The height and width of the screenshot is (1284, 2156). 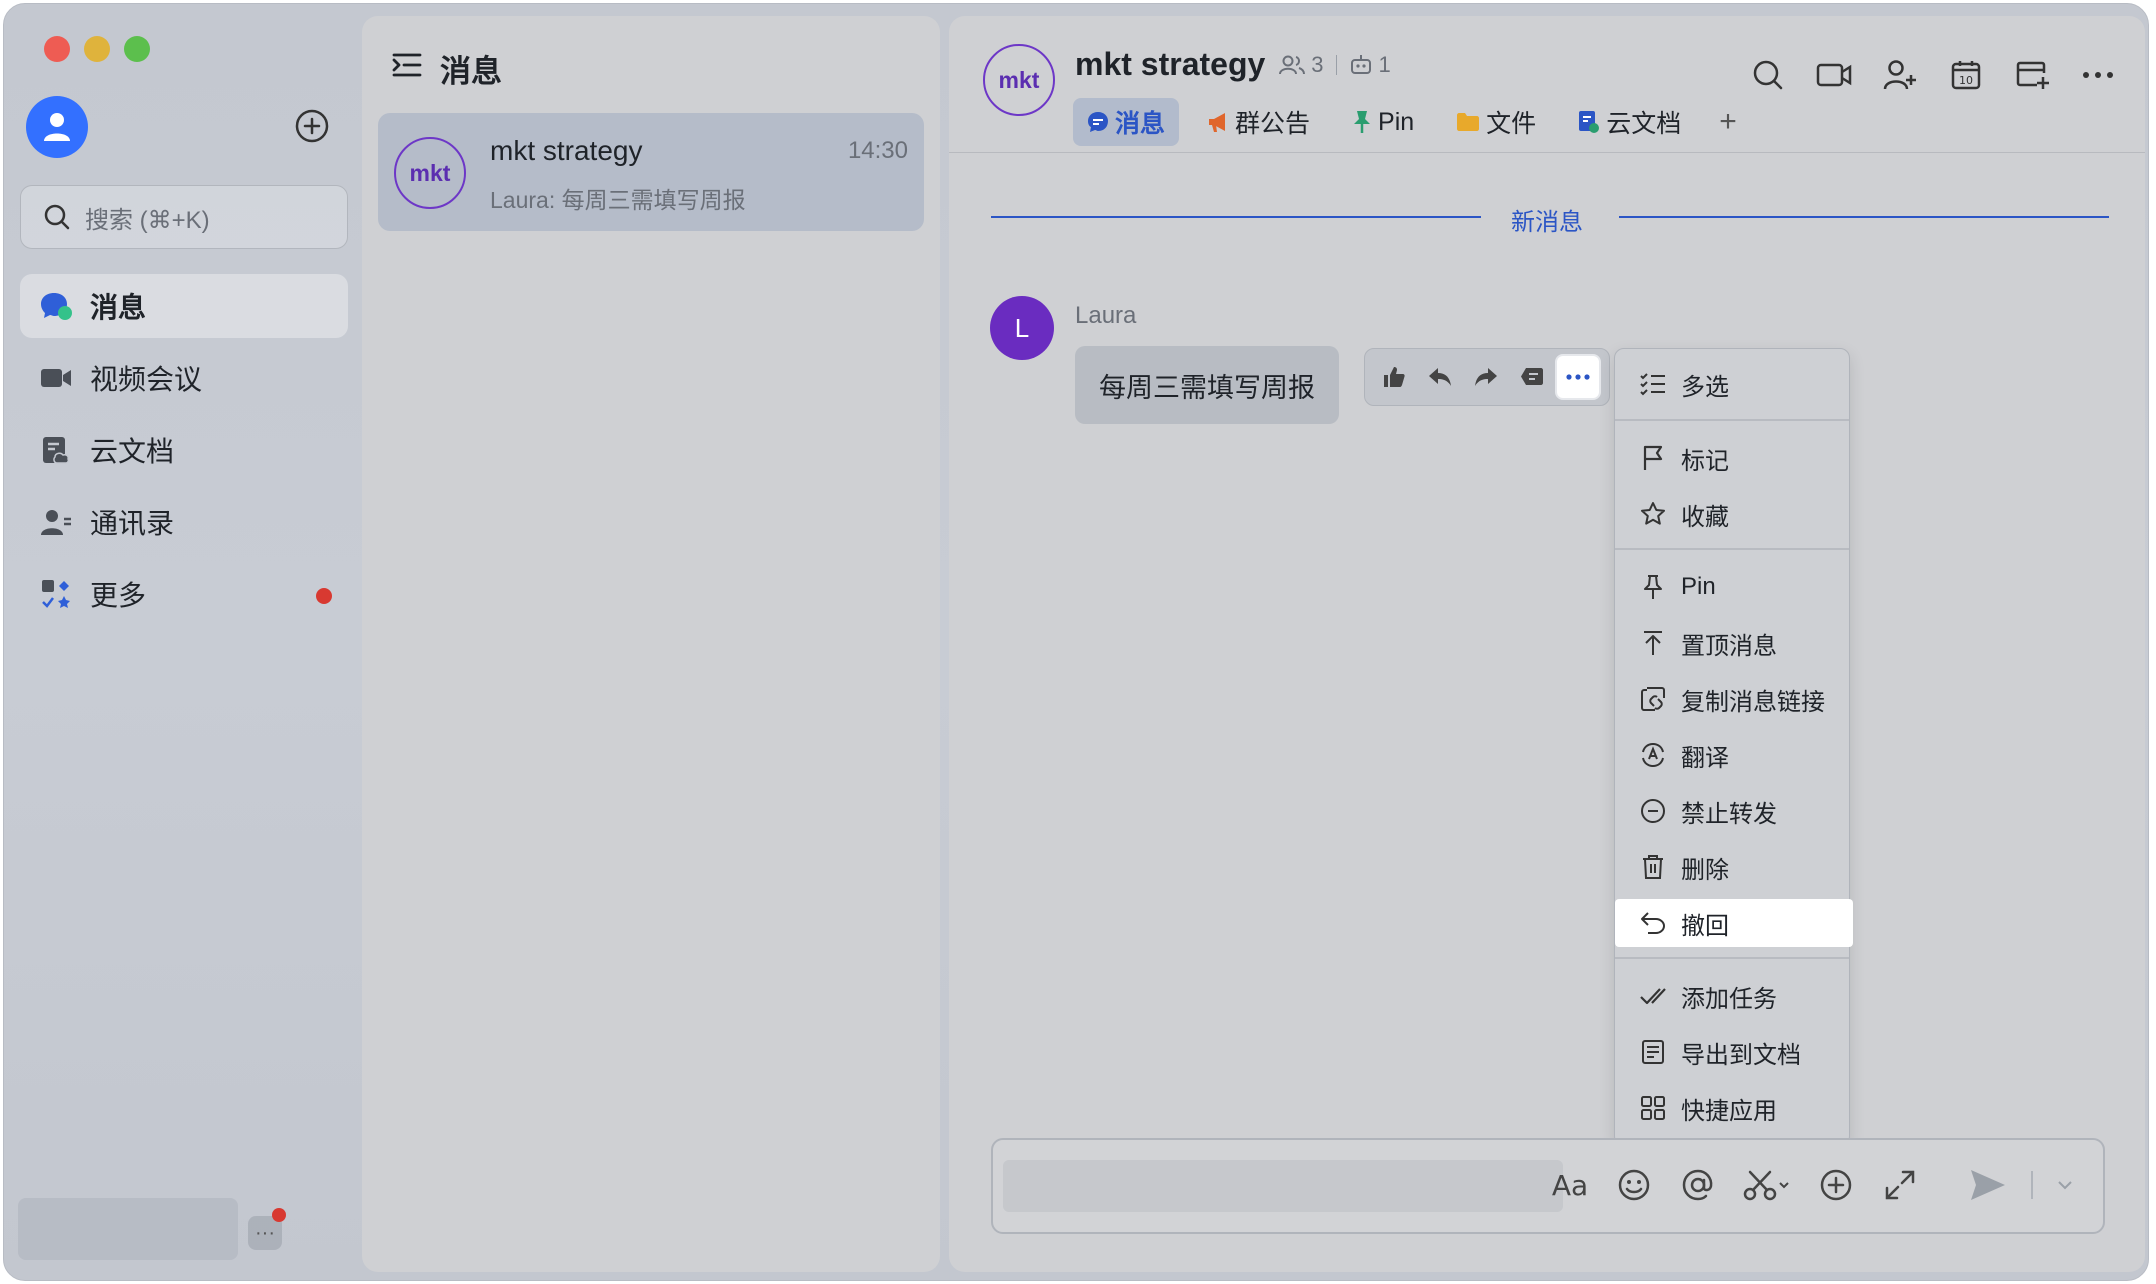 I want to click on at-icon, so click(x=1697, y=1185).